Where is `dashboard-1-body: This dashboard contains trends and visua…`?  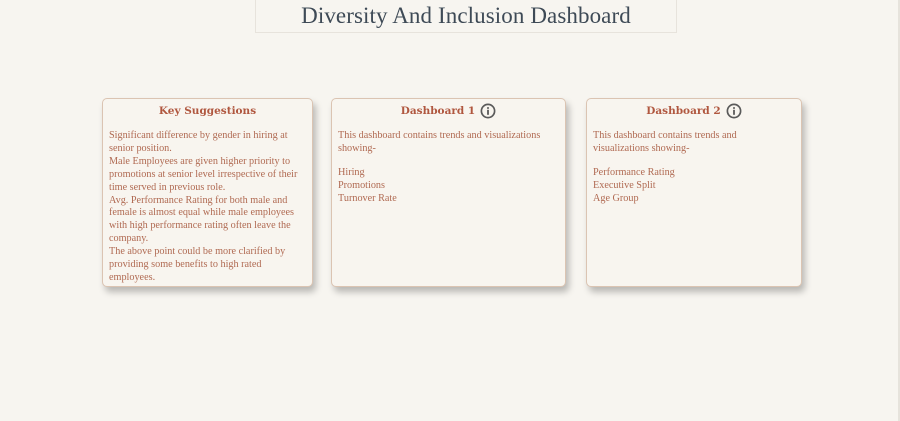 dashboard-1-body: This dashboard contains trends and visua… is located at coordinates (448, 168).